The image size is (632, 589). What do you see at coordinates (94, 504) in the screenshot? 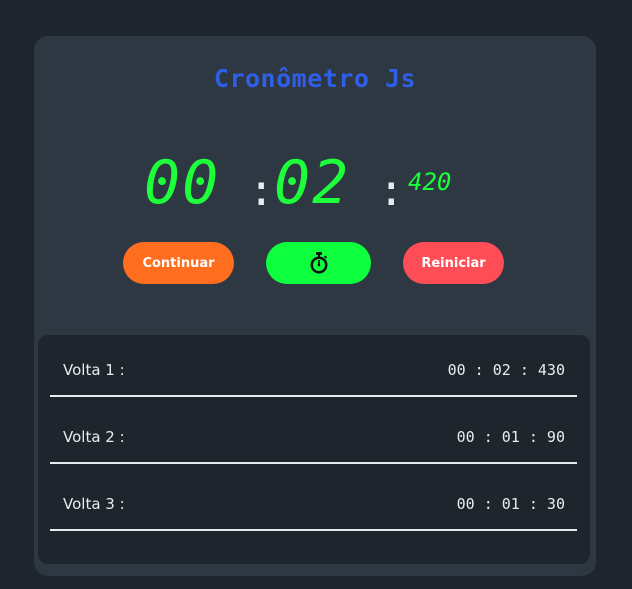
I see `lap-label: Volta 3 :` at bounding box center [94, 504].